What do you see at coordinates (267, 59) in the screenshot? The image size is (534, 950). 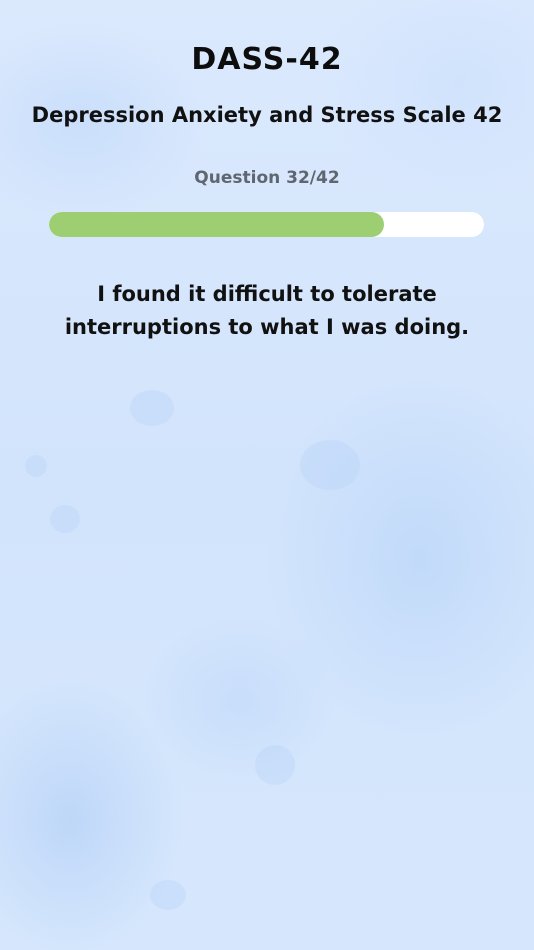 I see `app-title: DASS-42` at bounding box center [267, 59].